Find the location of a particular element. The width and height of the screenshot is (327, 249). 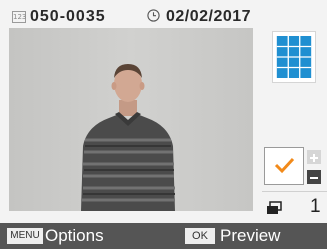

capture-date: 02/02/2017 is located at coordinates (209, 16).